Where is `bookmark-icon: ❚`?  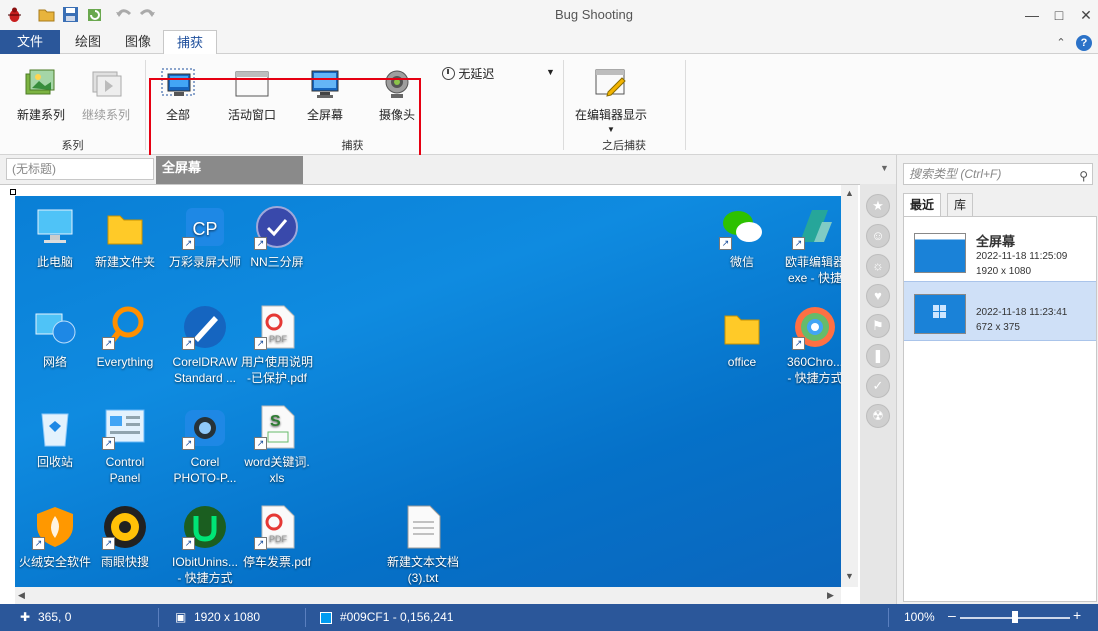
bookmark-icon: ❚ is located at coordinates (878, 356).